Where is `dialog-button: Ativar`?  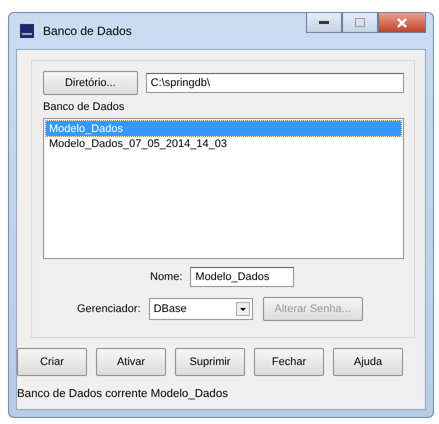
dialog-button: Ativar is located at coordinates (131, 362).